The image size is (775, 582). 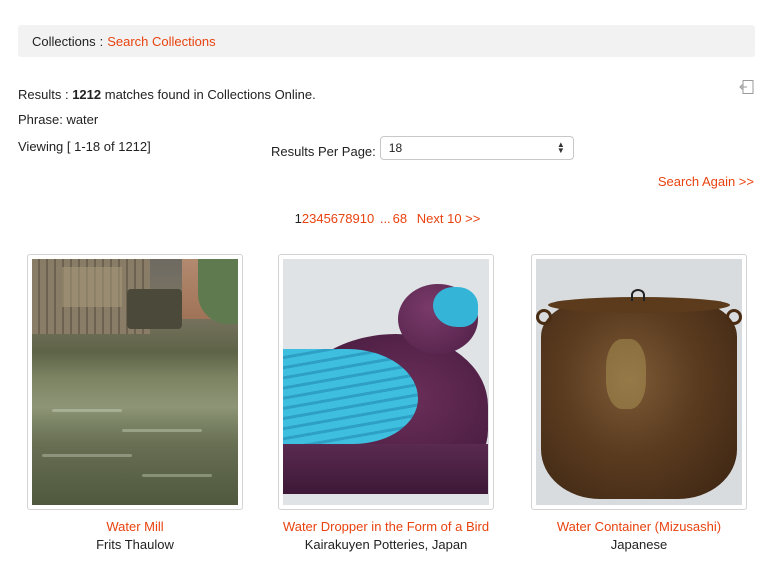 I want to click on viewing-range: Viewing [ 1-18 of 1212], so click(x=84, y=146).